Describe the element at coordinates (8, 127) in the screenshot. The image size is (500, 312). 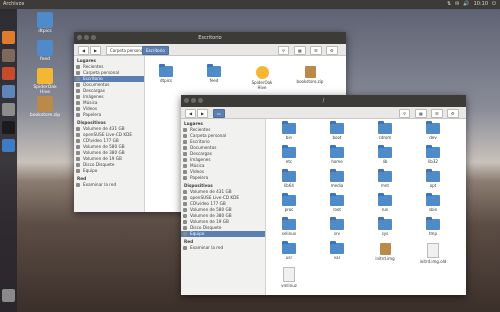
I see `terminal-icon` at that location.